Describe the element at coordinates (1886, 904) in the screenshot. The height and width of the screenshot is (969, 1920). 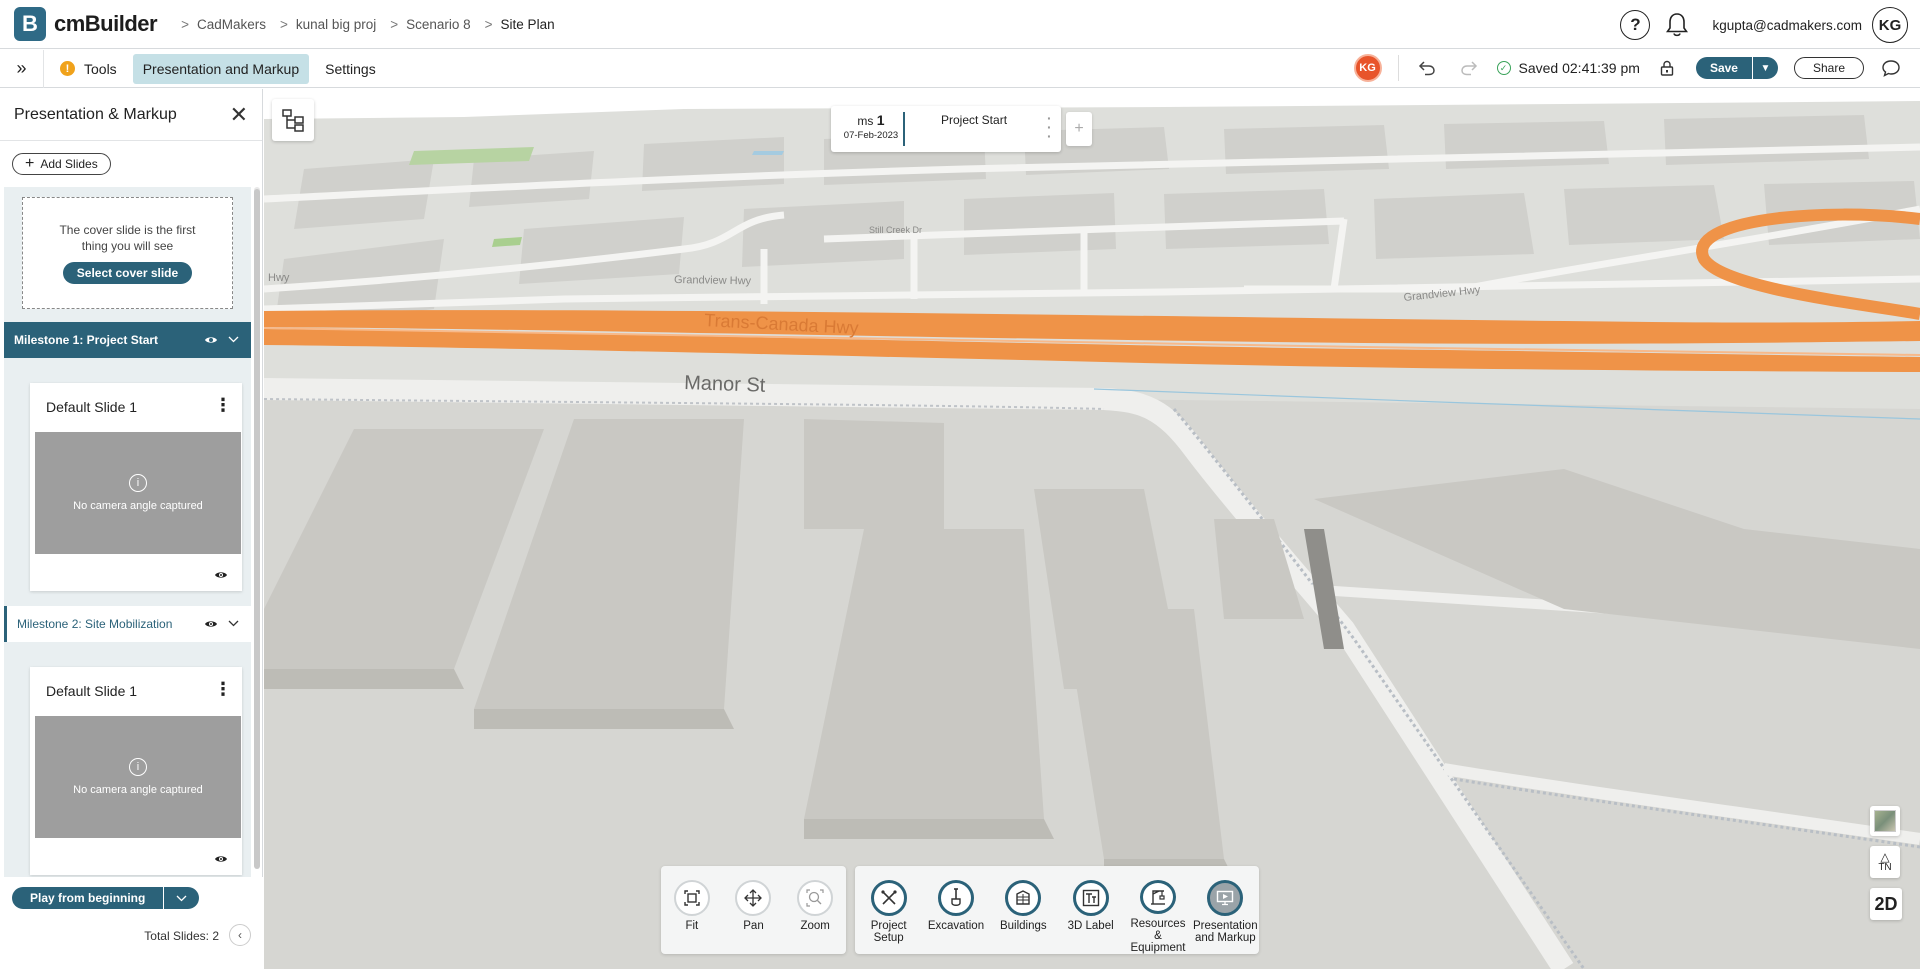
I see `view-mode-toggle: 2D` at that location.